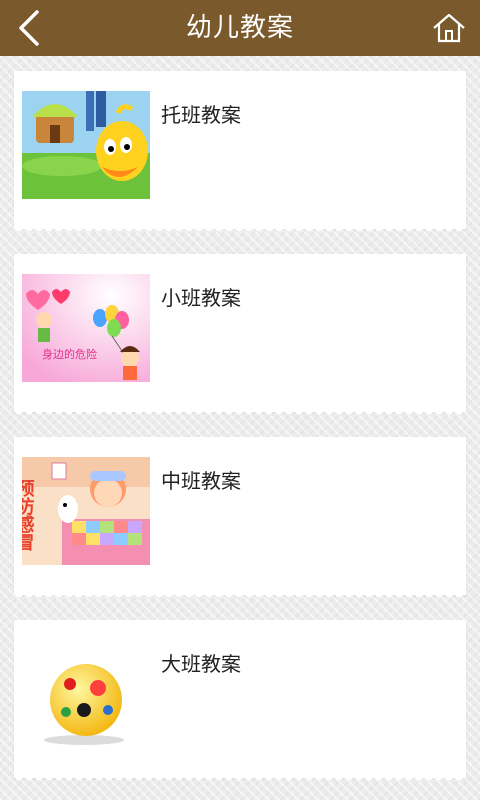  I want to click on lesson-thumbnail: 身边的危险, so click(86, 328).